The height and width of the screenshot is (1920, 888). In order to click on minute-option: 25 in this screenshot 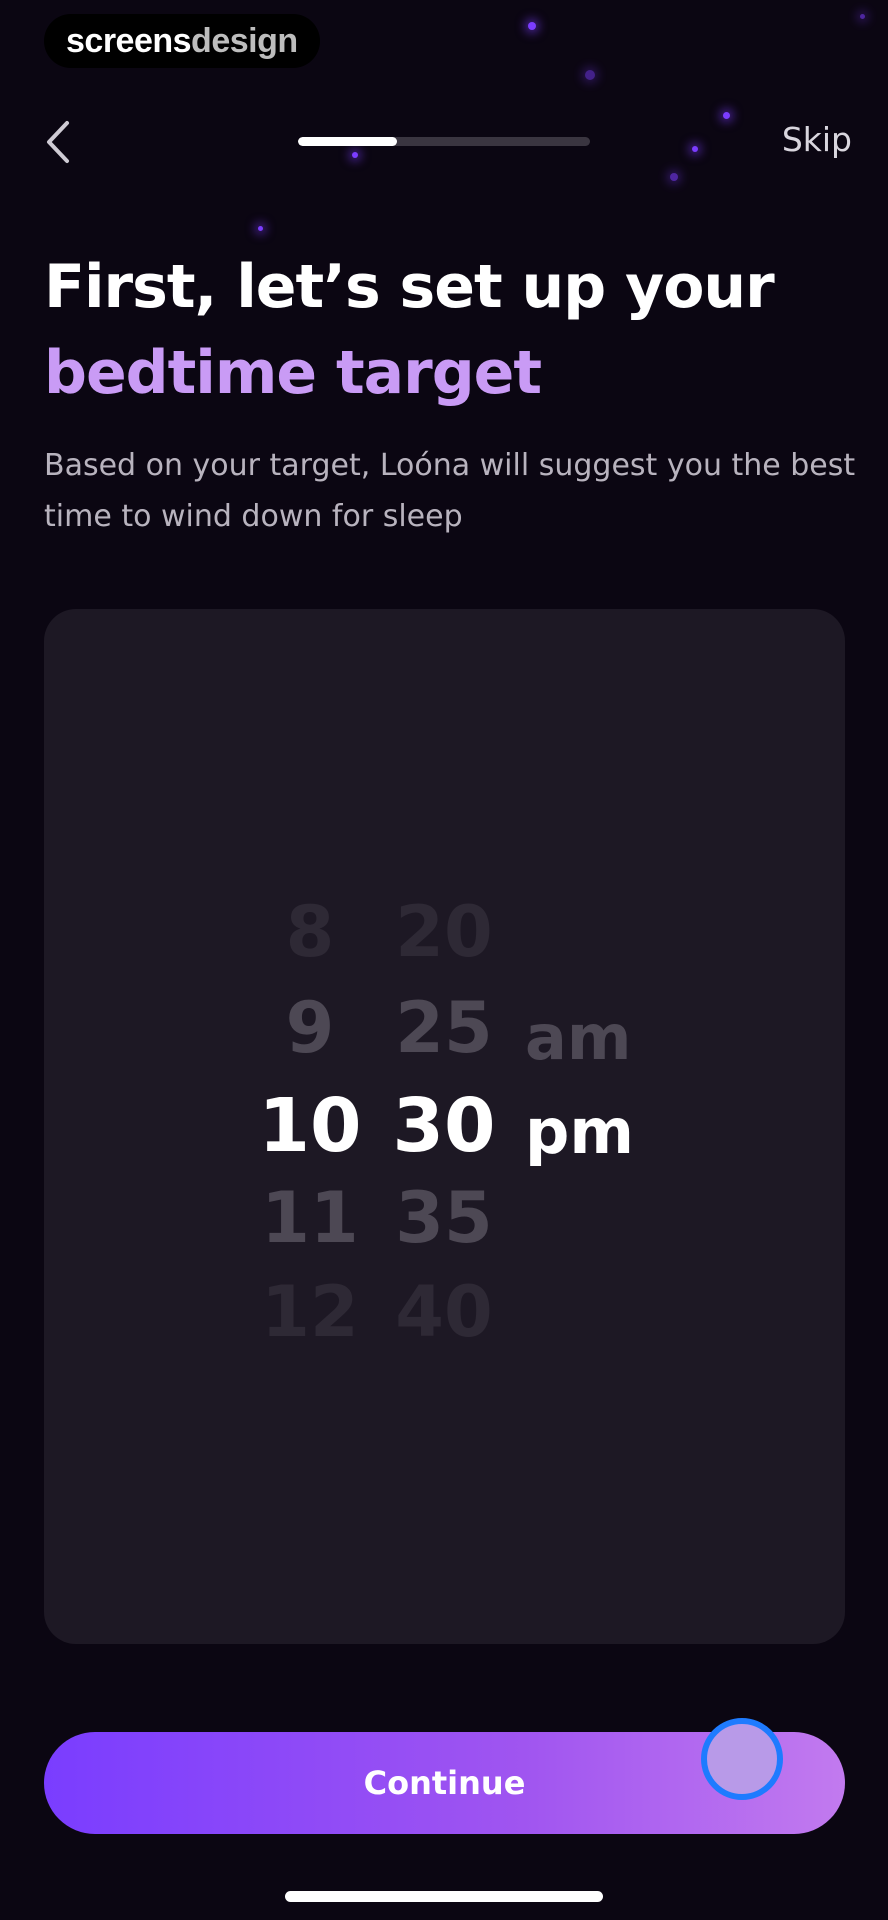, I will do `click(444, 1028)`.